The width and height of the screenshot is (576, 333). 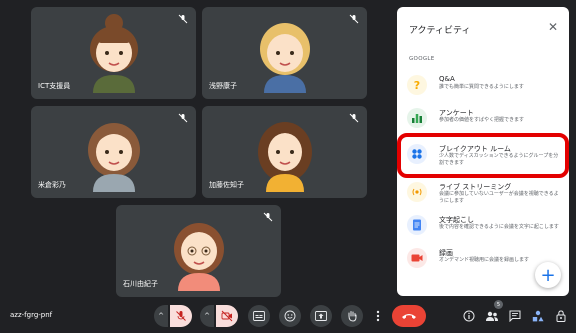 I want to click on captions-icon, so click(x=259, y=316).